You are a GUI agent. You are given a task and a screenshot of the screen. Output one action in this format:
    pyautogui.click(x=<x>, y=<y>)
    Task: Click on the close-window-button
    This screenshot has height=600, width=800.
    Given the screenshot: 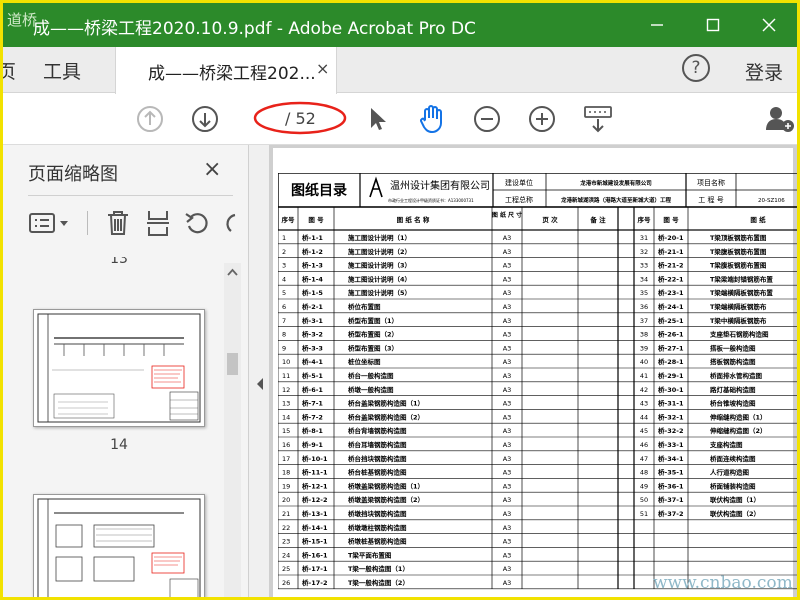 What is the action you would take?
    pyautogui.click(x=769, y=25)
    